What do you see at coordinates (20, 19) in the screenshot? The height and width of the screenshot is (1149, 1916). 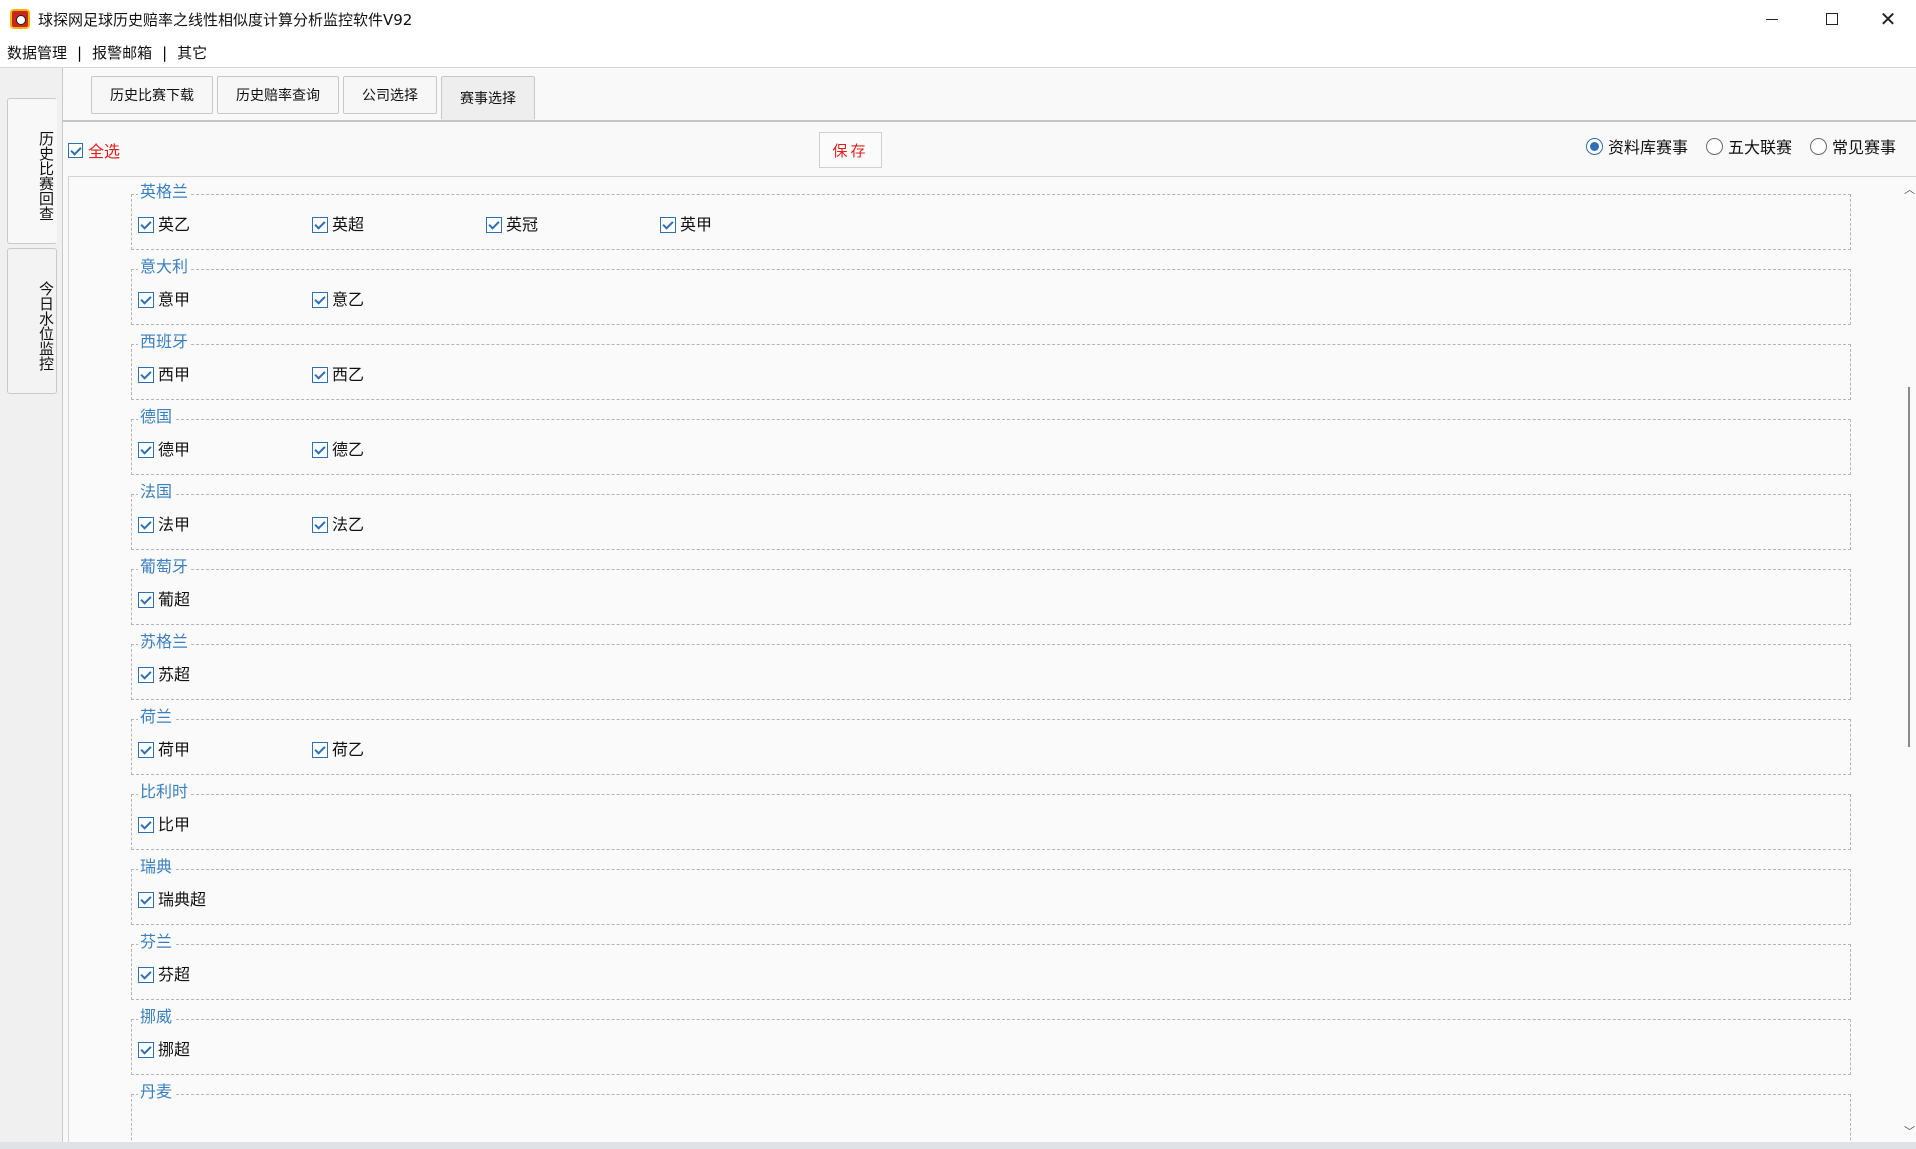 I see `app-logo-icon` at bounding box center [20, 19].